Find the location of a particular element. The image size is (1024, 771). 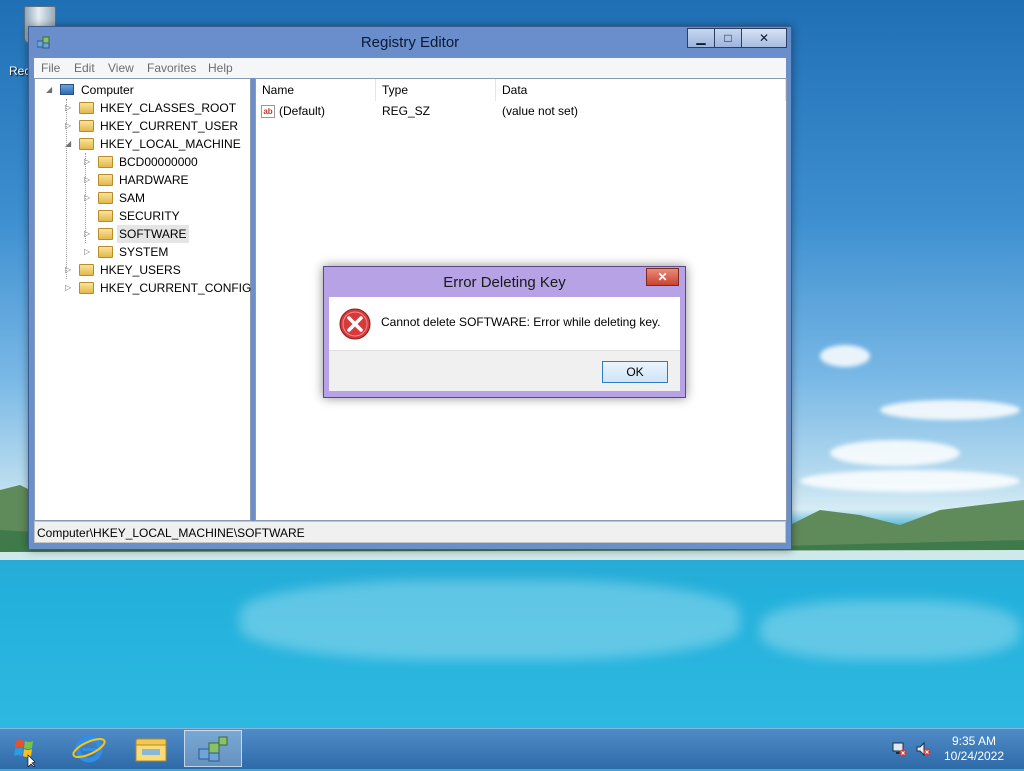

tree-item-label: BCD00000000 is located at coordinates (158, 162).